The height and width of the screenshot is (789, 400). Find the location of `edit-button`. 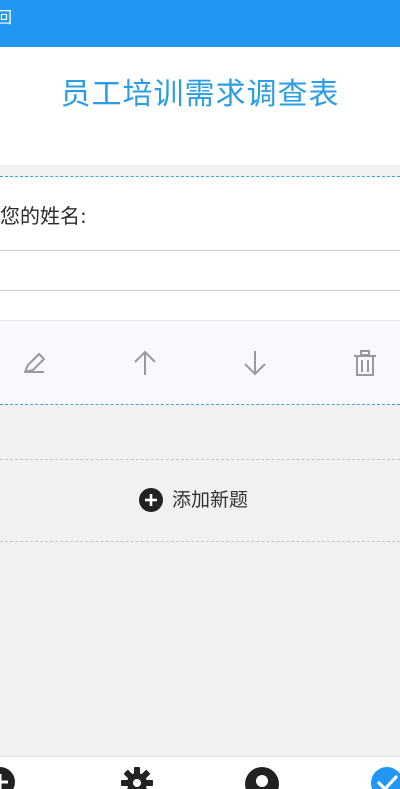

edit-button is located at coordinates (34, 363).